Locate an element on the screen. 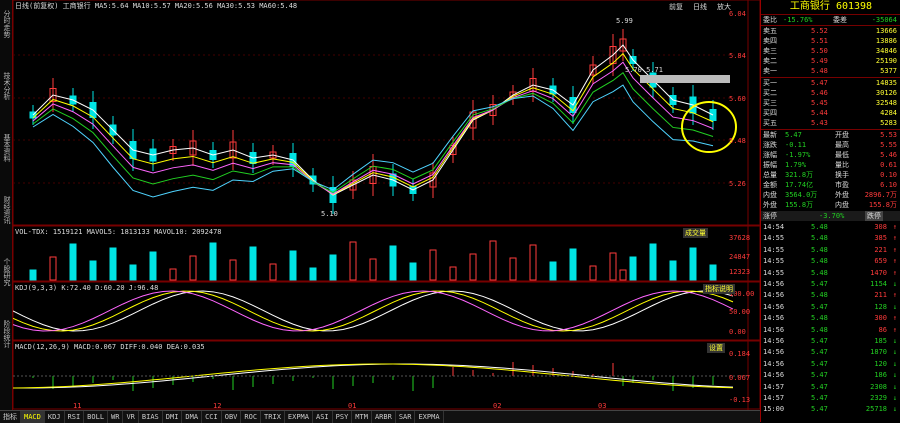  tab-19: SAR is located at coordinates (406, 417).